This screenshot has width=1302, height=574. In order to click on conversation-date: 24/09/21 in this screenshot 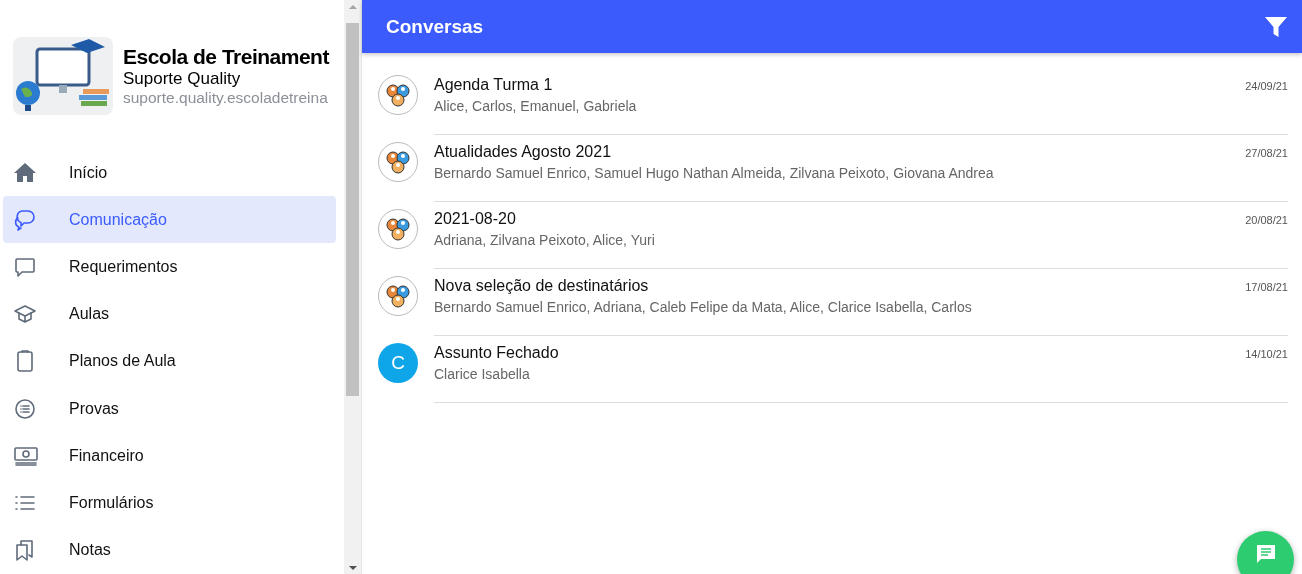, I will do `click(1266, 87)`.